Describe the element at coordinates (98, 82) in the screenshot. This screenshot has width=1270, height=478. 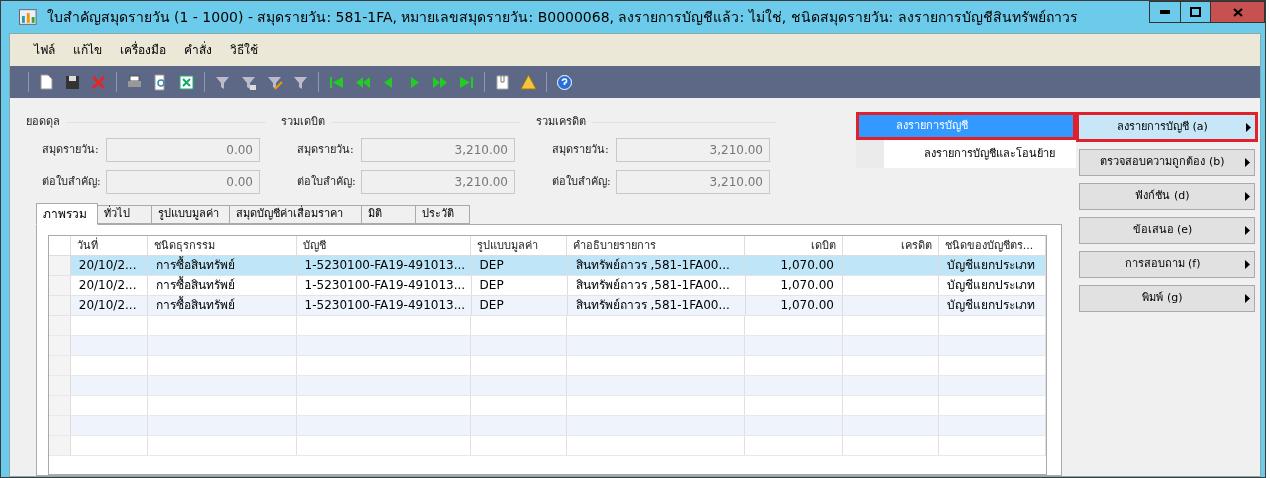
I see `delete-icon` at that location.